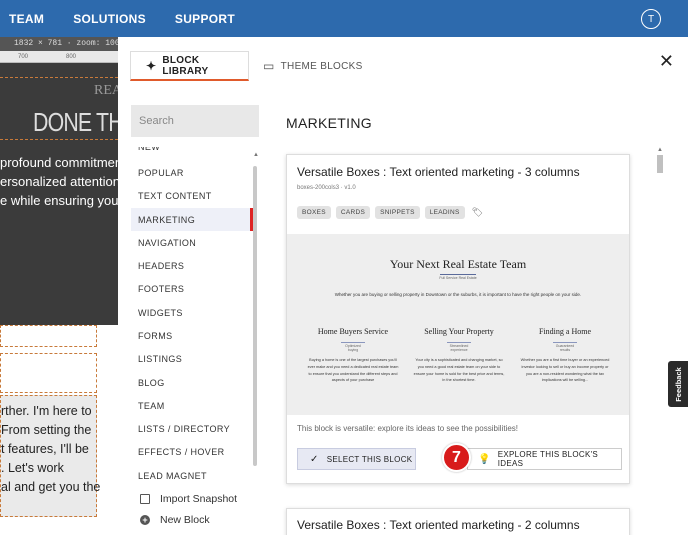 This screenshot has width=688, height=535. What do you see at coordinates (651, 19) in the screenshot?
I see `avatar: T` at bounding box center [651, 19].